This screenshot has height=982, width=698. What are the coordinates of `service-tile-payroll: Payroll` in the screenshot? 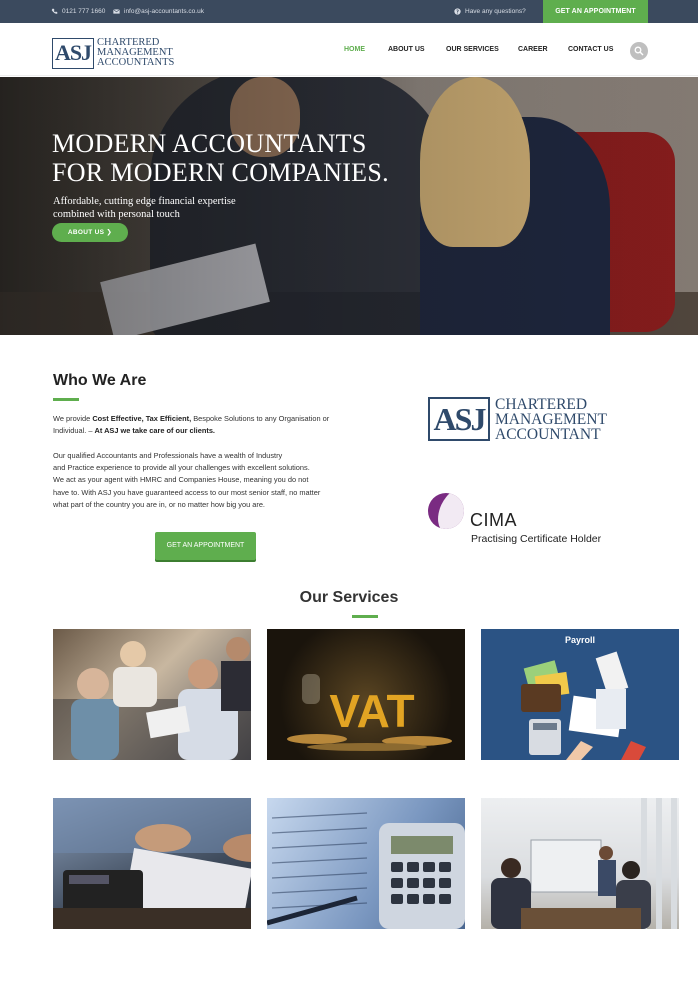 It's located at (580, 694).